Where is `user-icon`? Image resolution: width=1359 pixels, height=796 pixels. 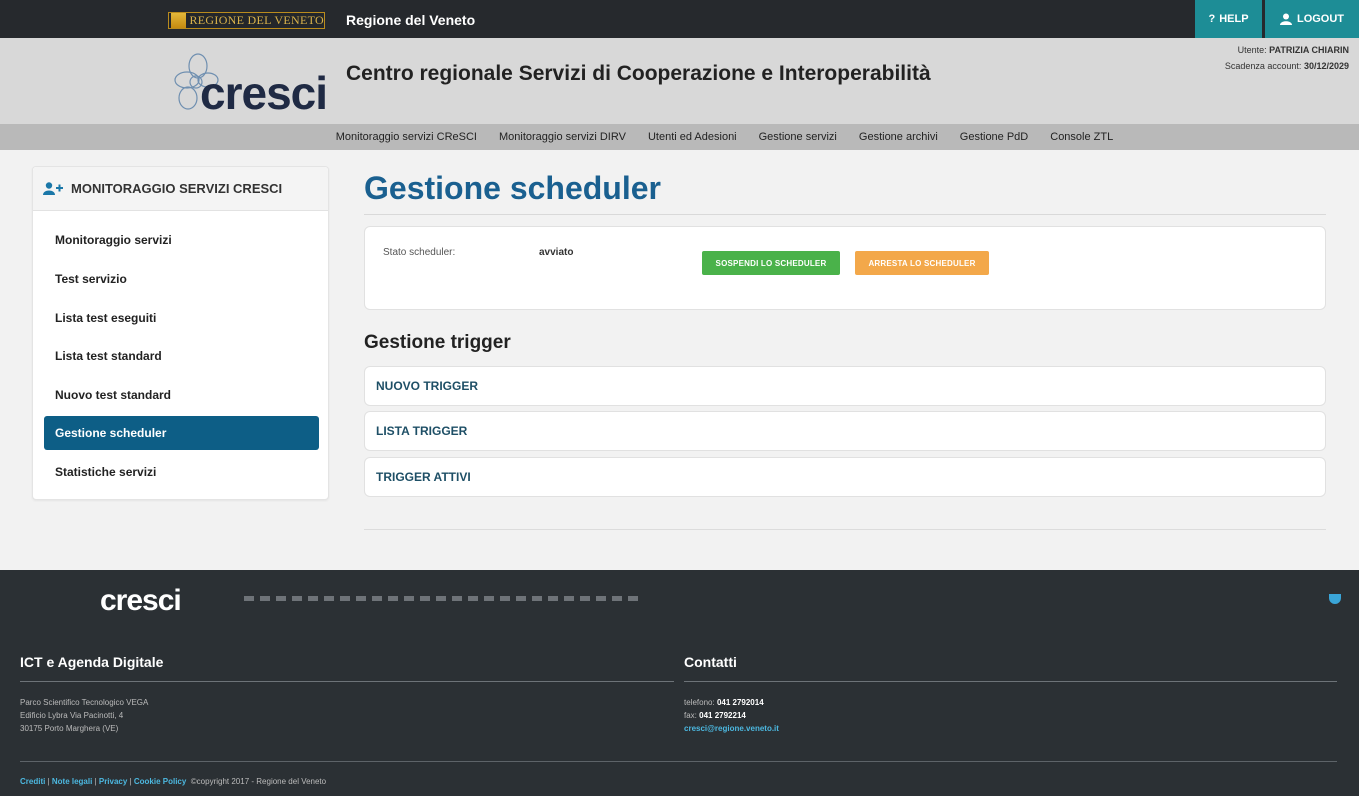 user-icon is located at coordinates (1285, 19).